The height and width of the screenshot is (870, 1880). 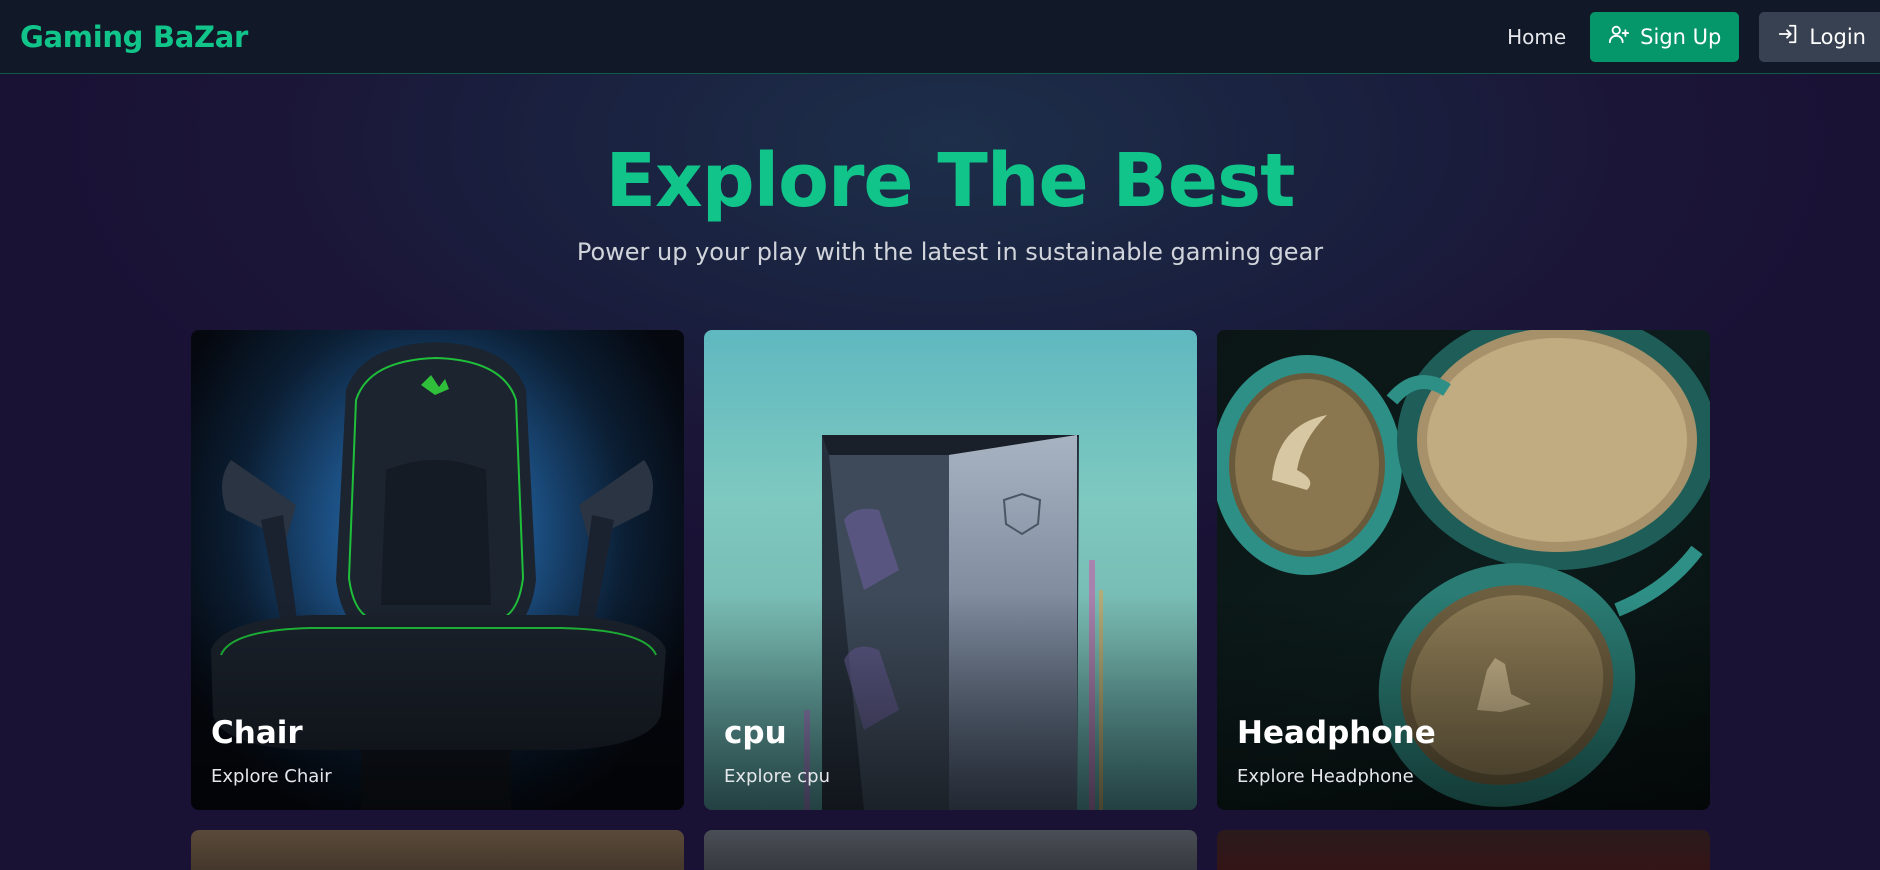 I want to click on card-subtitle: Explore Chair, so click(x=271, y=776).